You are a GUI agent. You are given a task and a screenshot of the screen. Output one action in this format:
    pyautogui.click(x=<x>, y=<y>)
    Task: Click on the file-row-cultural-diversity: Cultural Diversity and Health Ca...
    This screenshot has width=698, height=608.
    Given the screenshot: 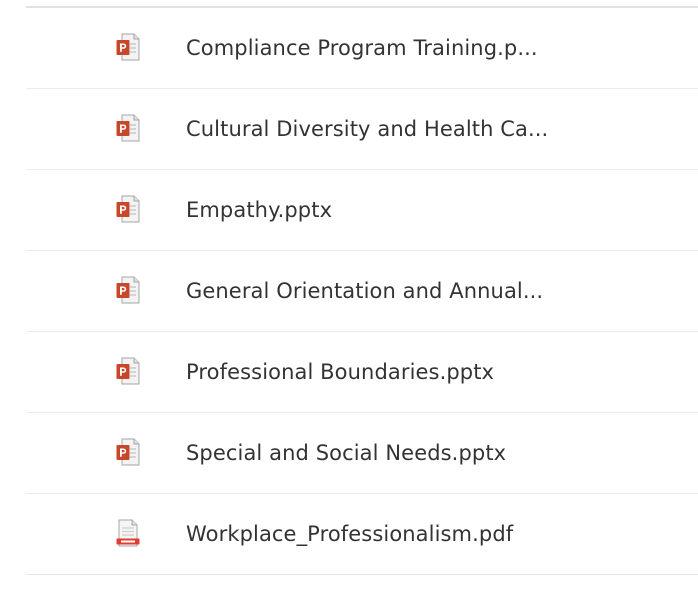 What is the action you would take?
    pyautogui.click(x=362, y=129)
    